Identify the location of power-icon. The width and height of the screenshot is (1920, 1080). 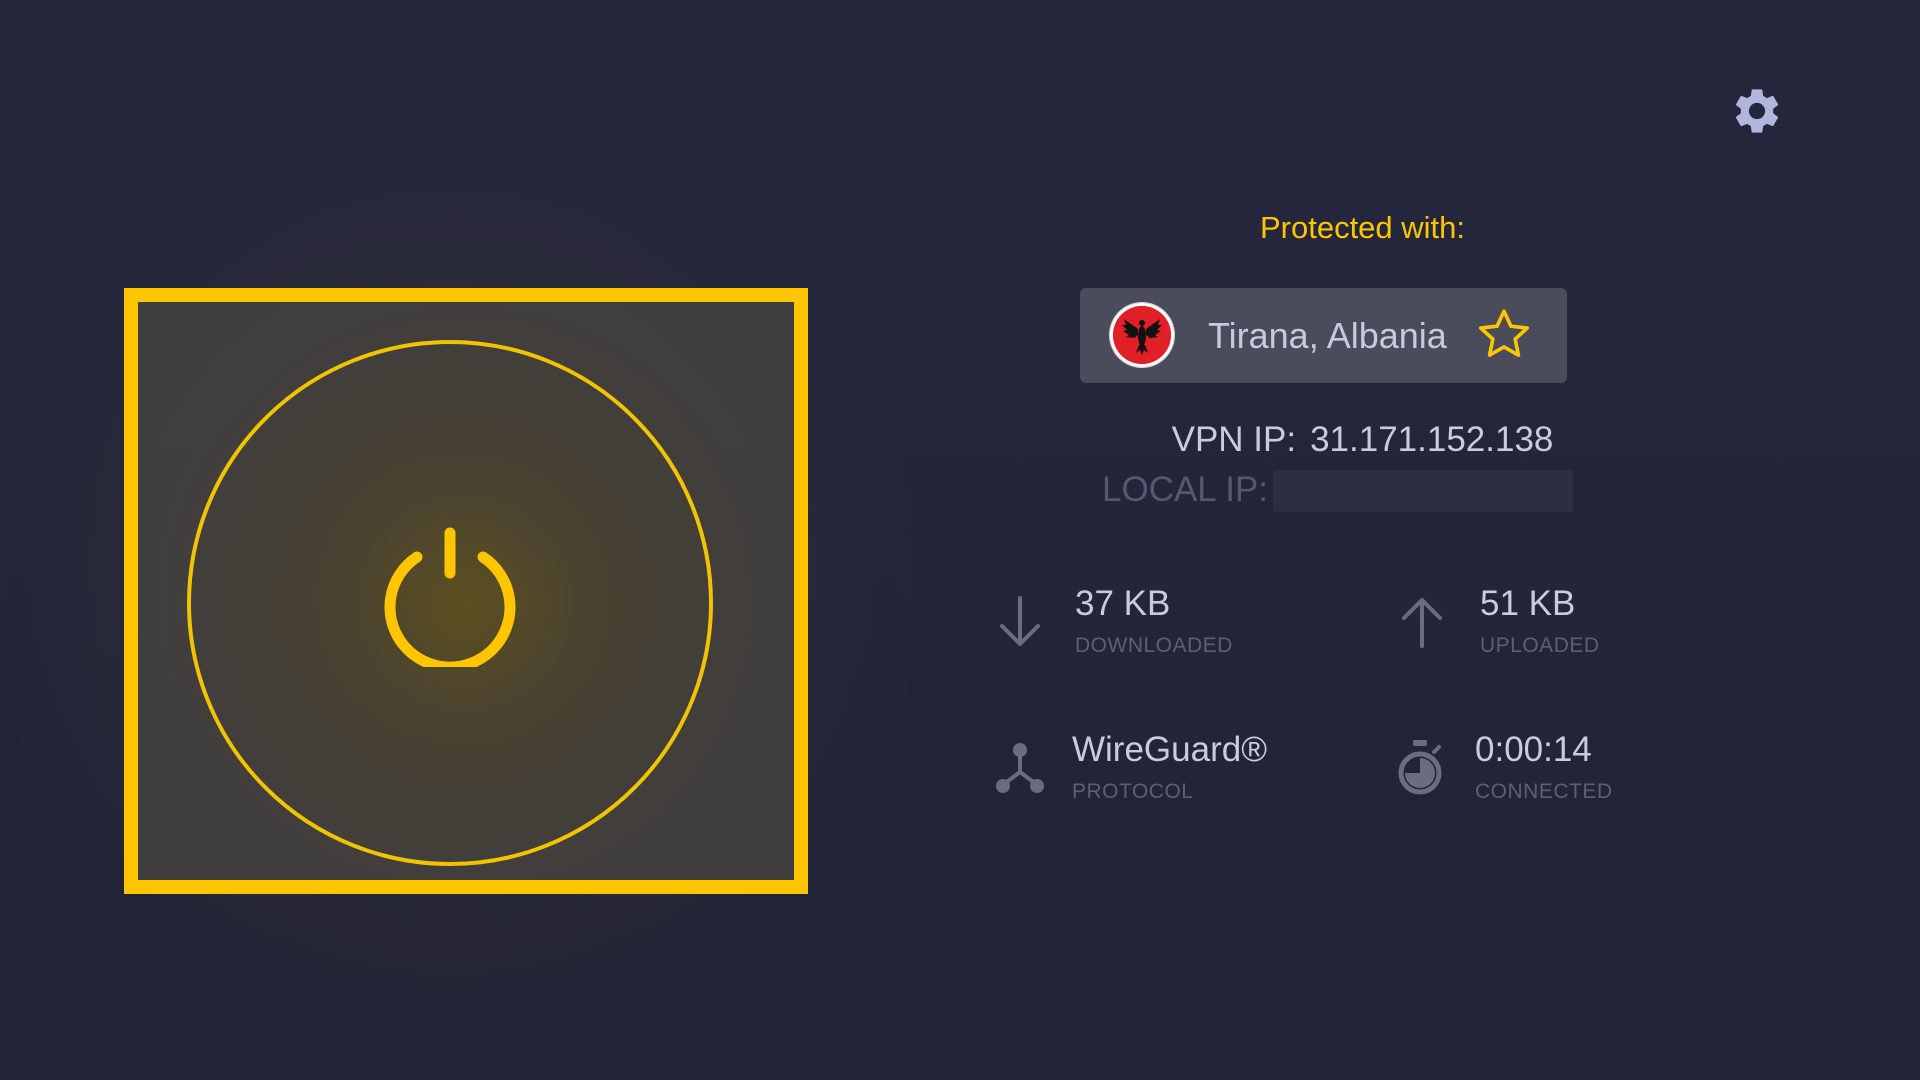
(450, 597).